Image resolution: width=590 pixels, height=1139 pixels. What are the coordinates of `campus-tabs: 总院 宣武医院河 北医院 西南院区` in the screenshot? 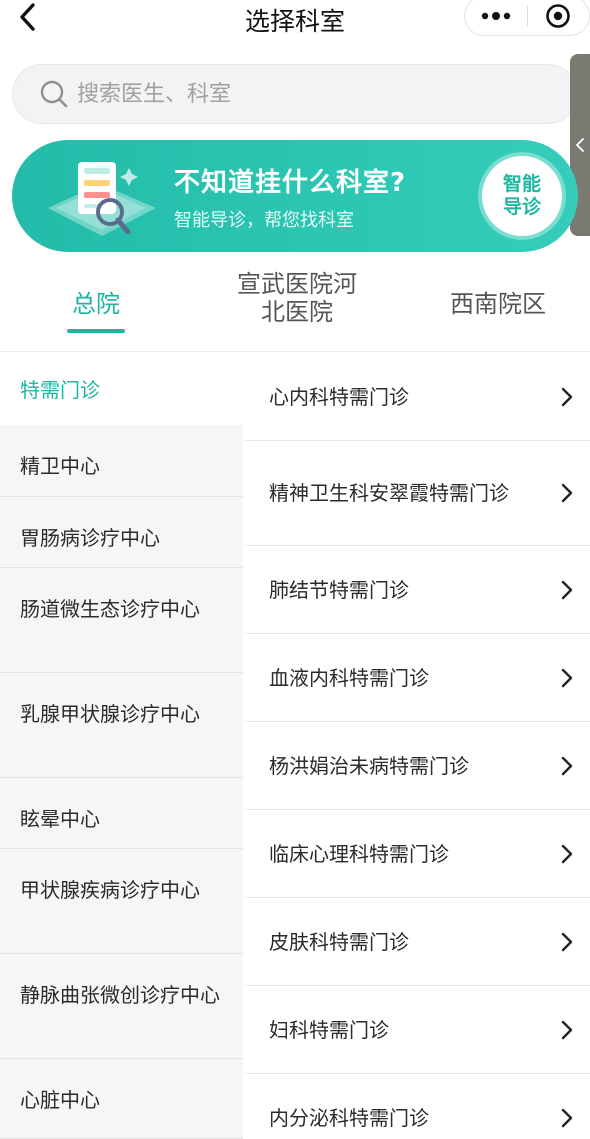 It's located at (295, 307).